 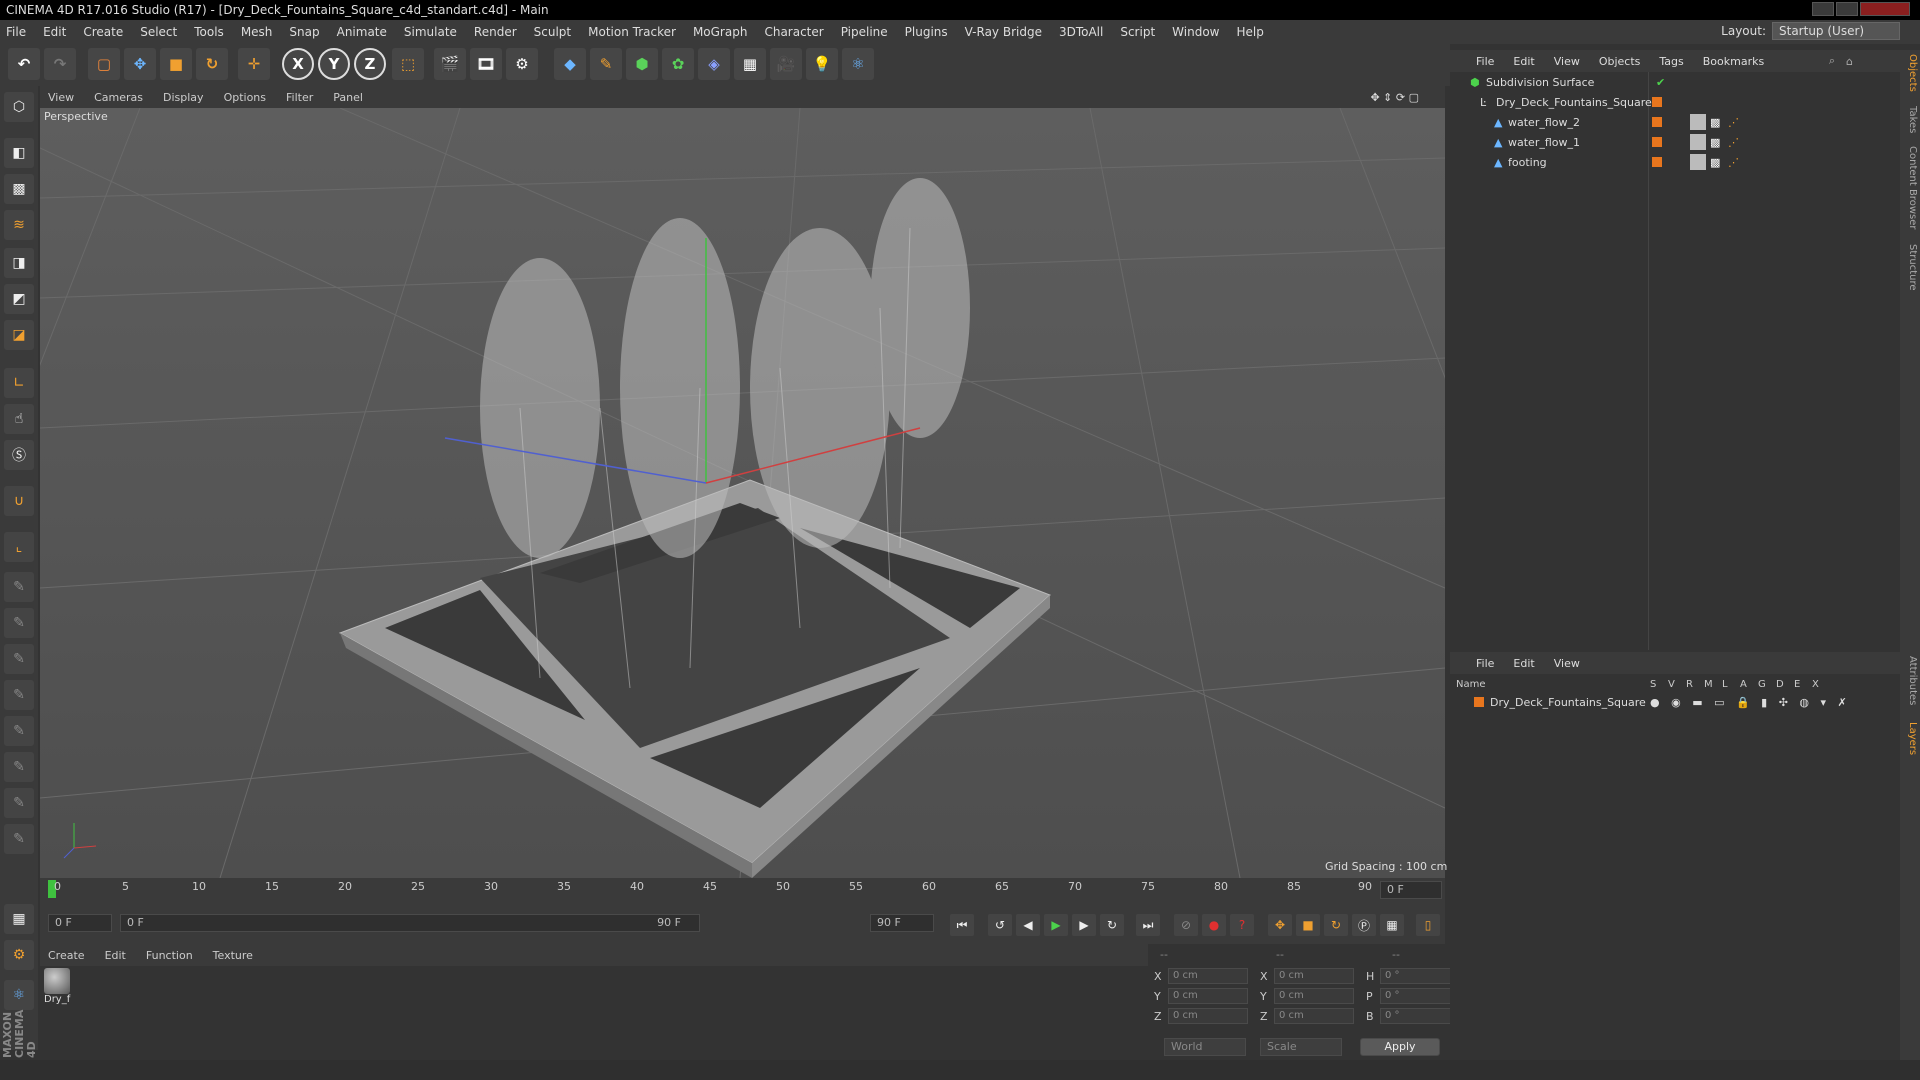 What do you see at coordinates (1675, 142) in the screenshot?
I see `tree-row-water-flow-1: ▲ water_flow_1 ▩ ⋰` at bounding box center [1675, 142].